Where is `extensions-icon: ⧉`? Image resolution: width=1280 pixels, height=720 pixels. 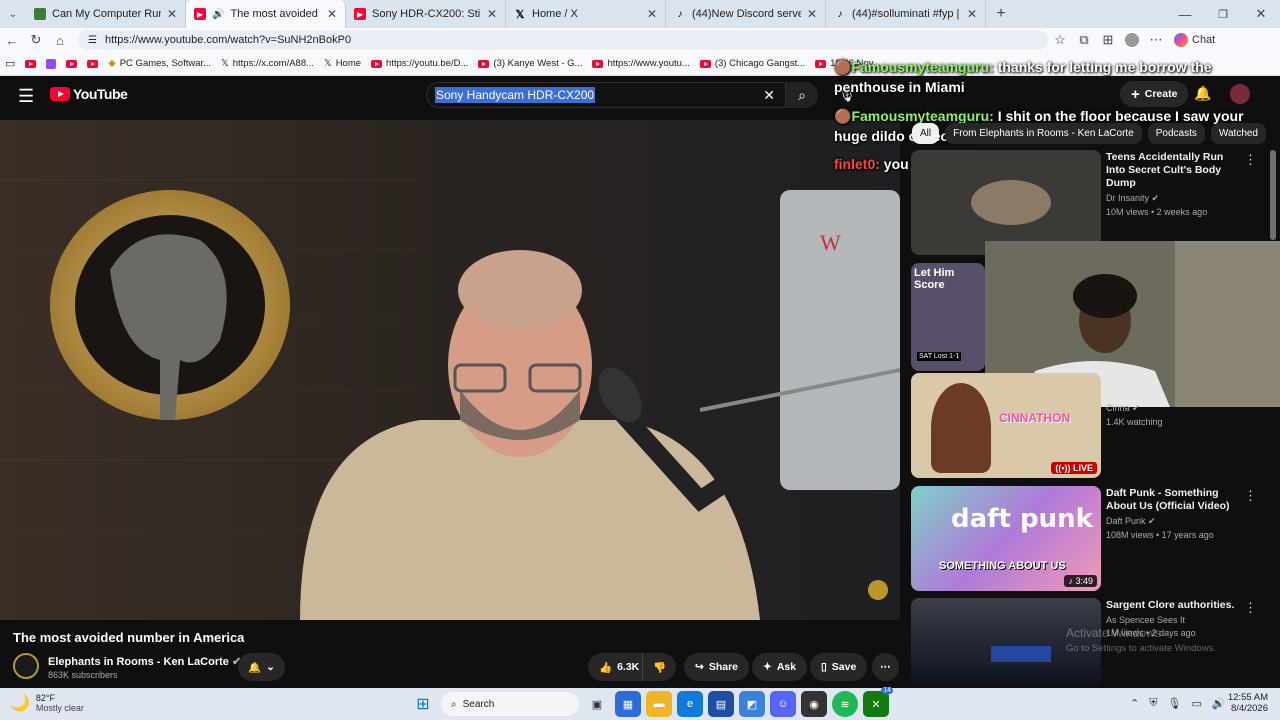
extensions-icon: ⧉ is located at coordinates (1084, 40).